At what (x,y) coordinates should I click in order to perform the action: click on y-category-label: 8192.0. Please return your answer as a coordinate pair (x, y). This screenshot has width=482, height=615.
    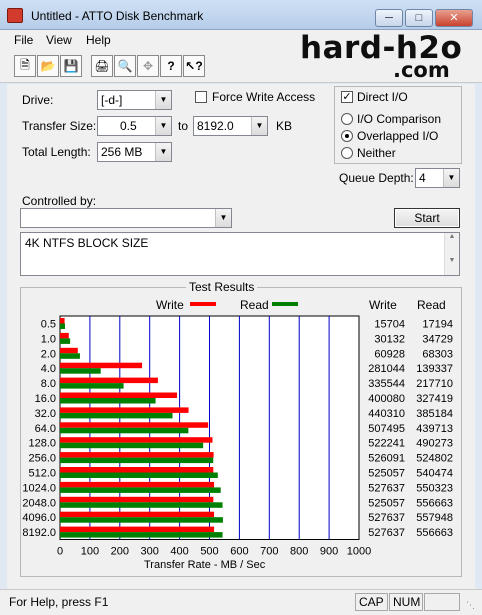
    Looking at the image, I should click on (39, 533).